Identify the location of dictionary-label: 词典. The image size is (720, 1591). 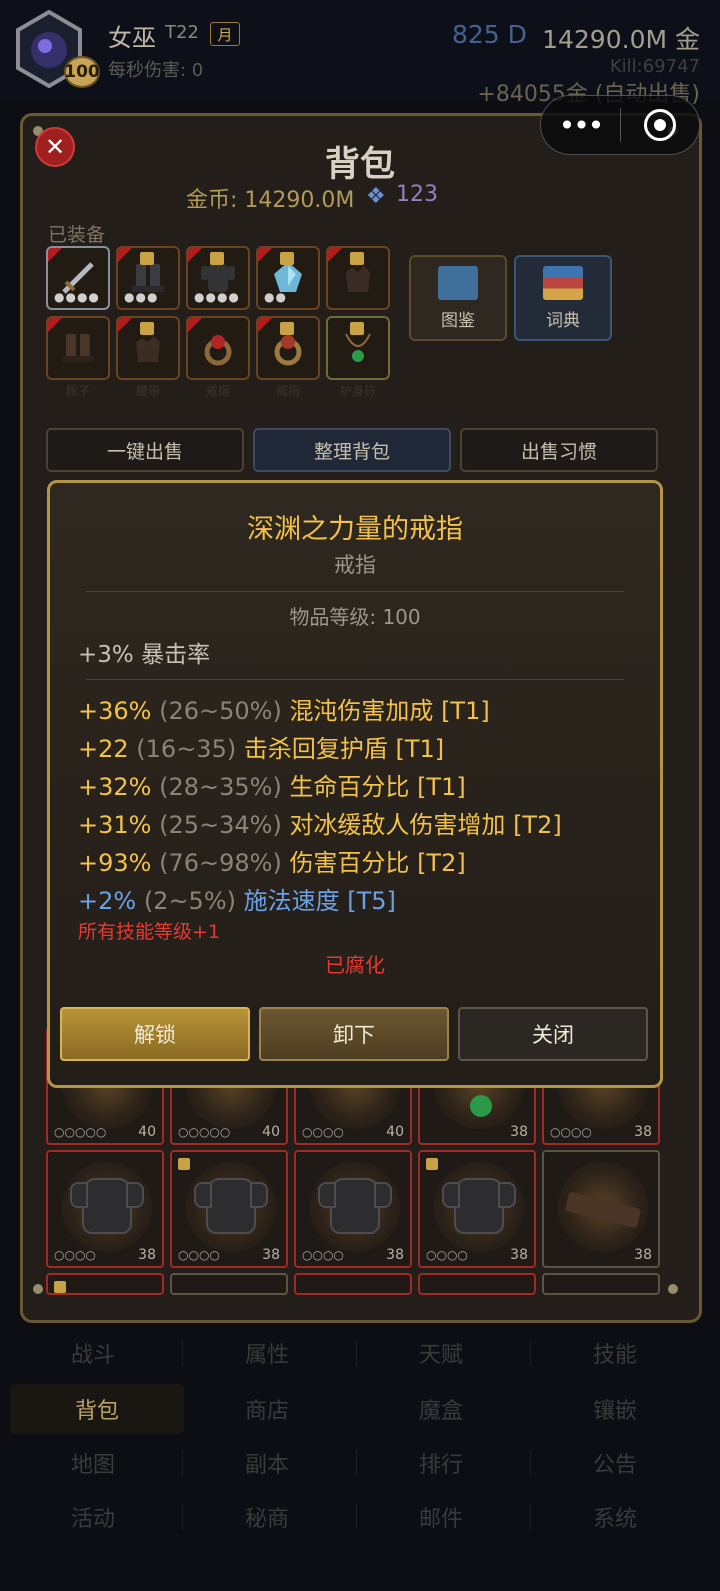
(563, 321).